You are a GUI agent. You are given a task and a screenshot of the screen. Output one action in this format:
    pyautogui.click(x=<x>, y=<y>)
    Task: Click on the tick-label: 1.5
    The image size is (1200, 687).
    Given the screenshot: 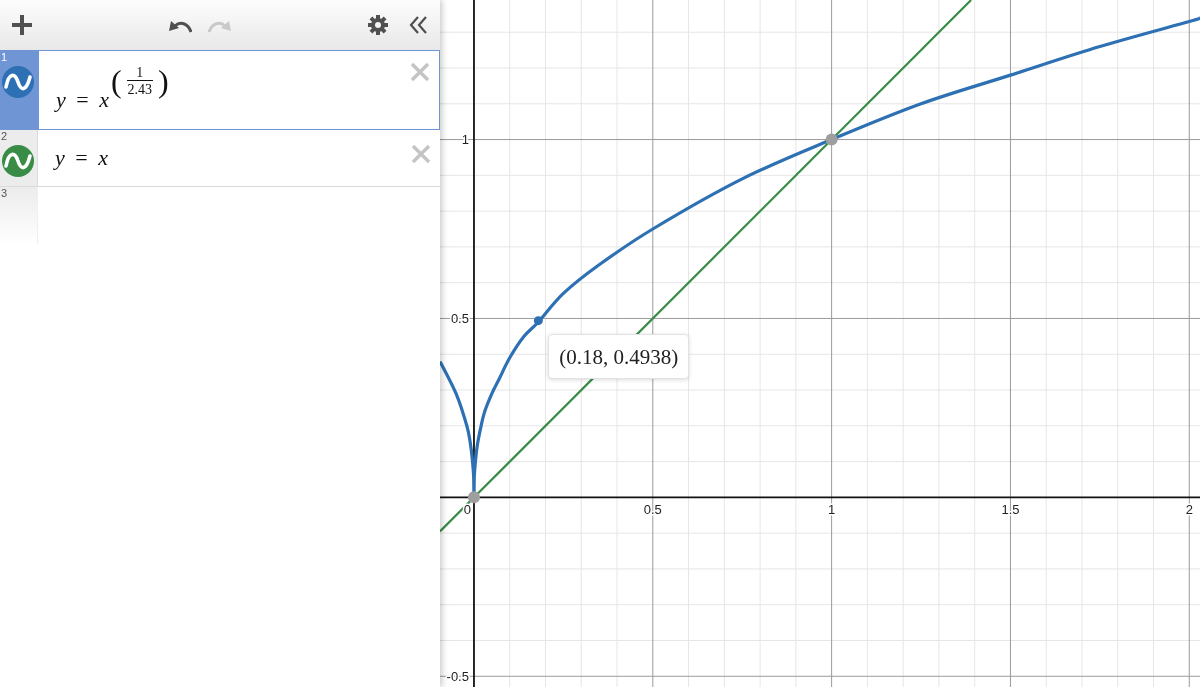 What is the action you would take?
    pyautogui.click(x=1010, y=510)
    